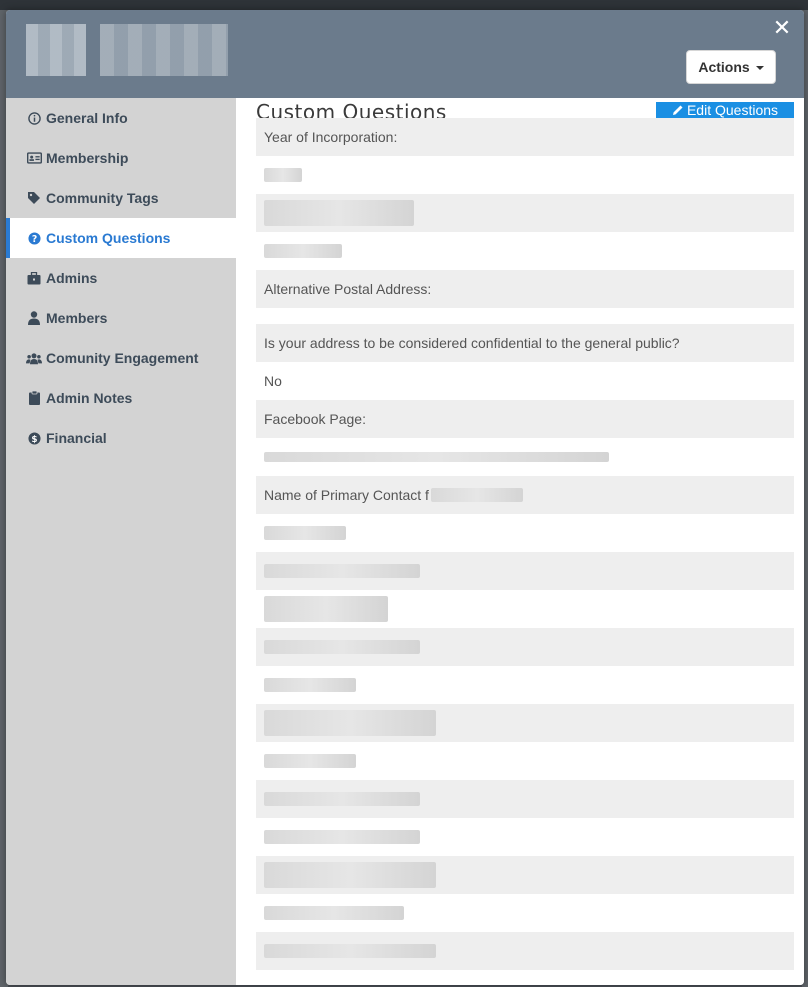 This screenshot has height=987, width=808. I want to click on background-page-top, so click(404, 5).